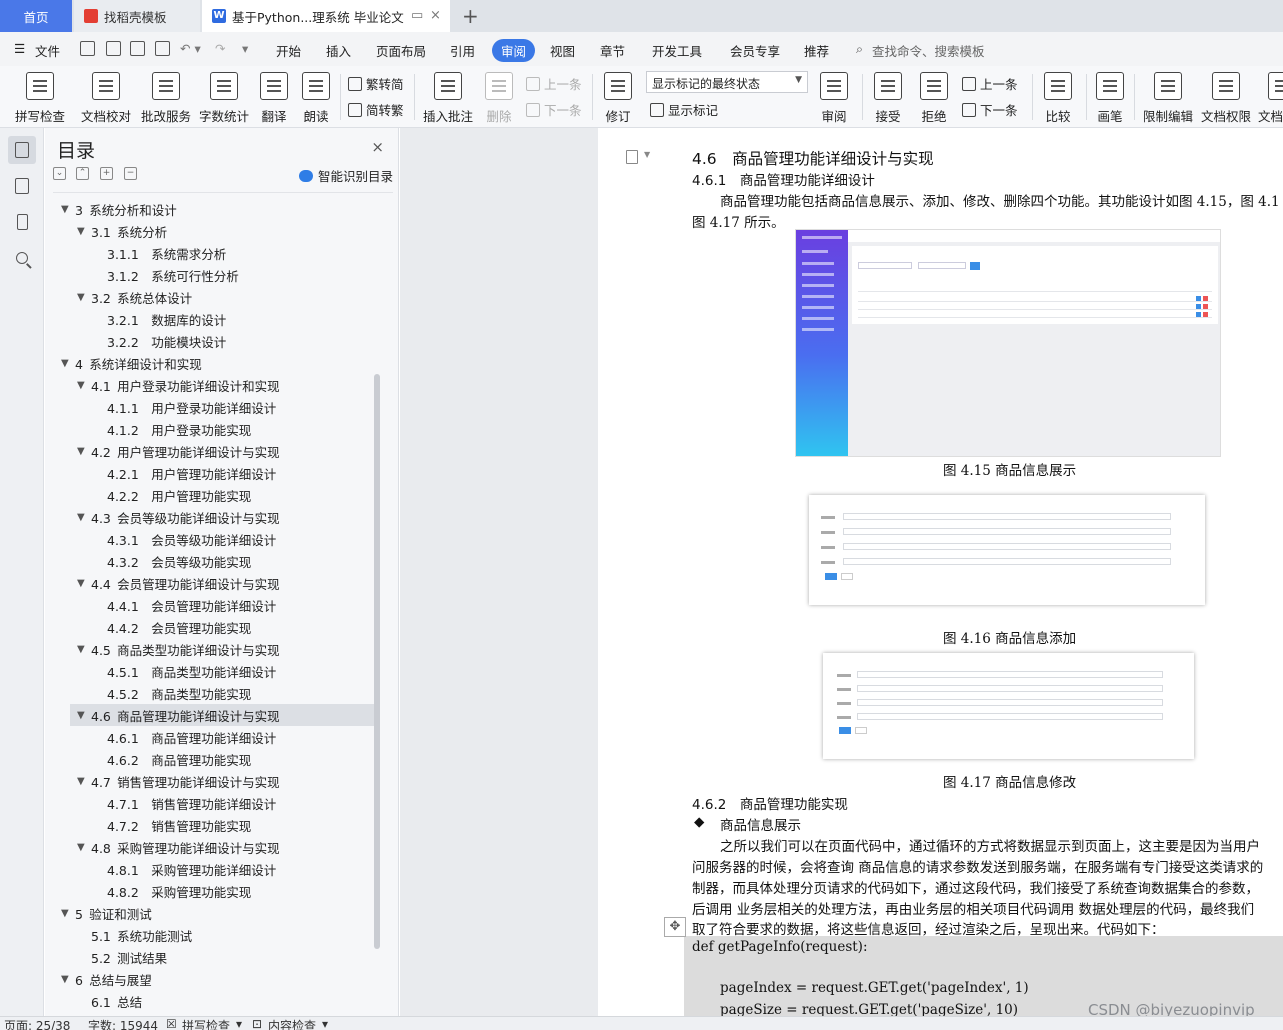 The width and height of the screenshot is (1283, 1030). Describe the element at coordinates (166, 97) in the screenshot. I see `batch-service-button: 批改服务` at that location.